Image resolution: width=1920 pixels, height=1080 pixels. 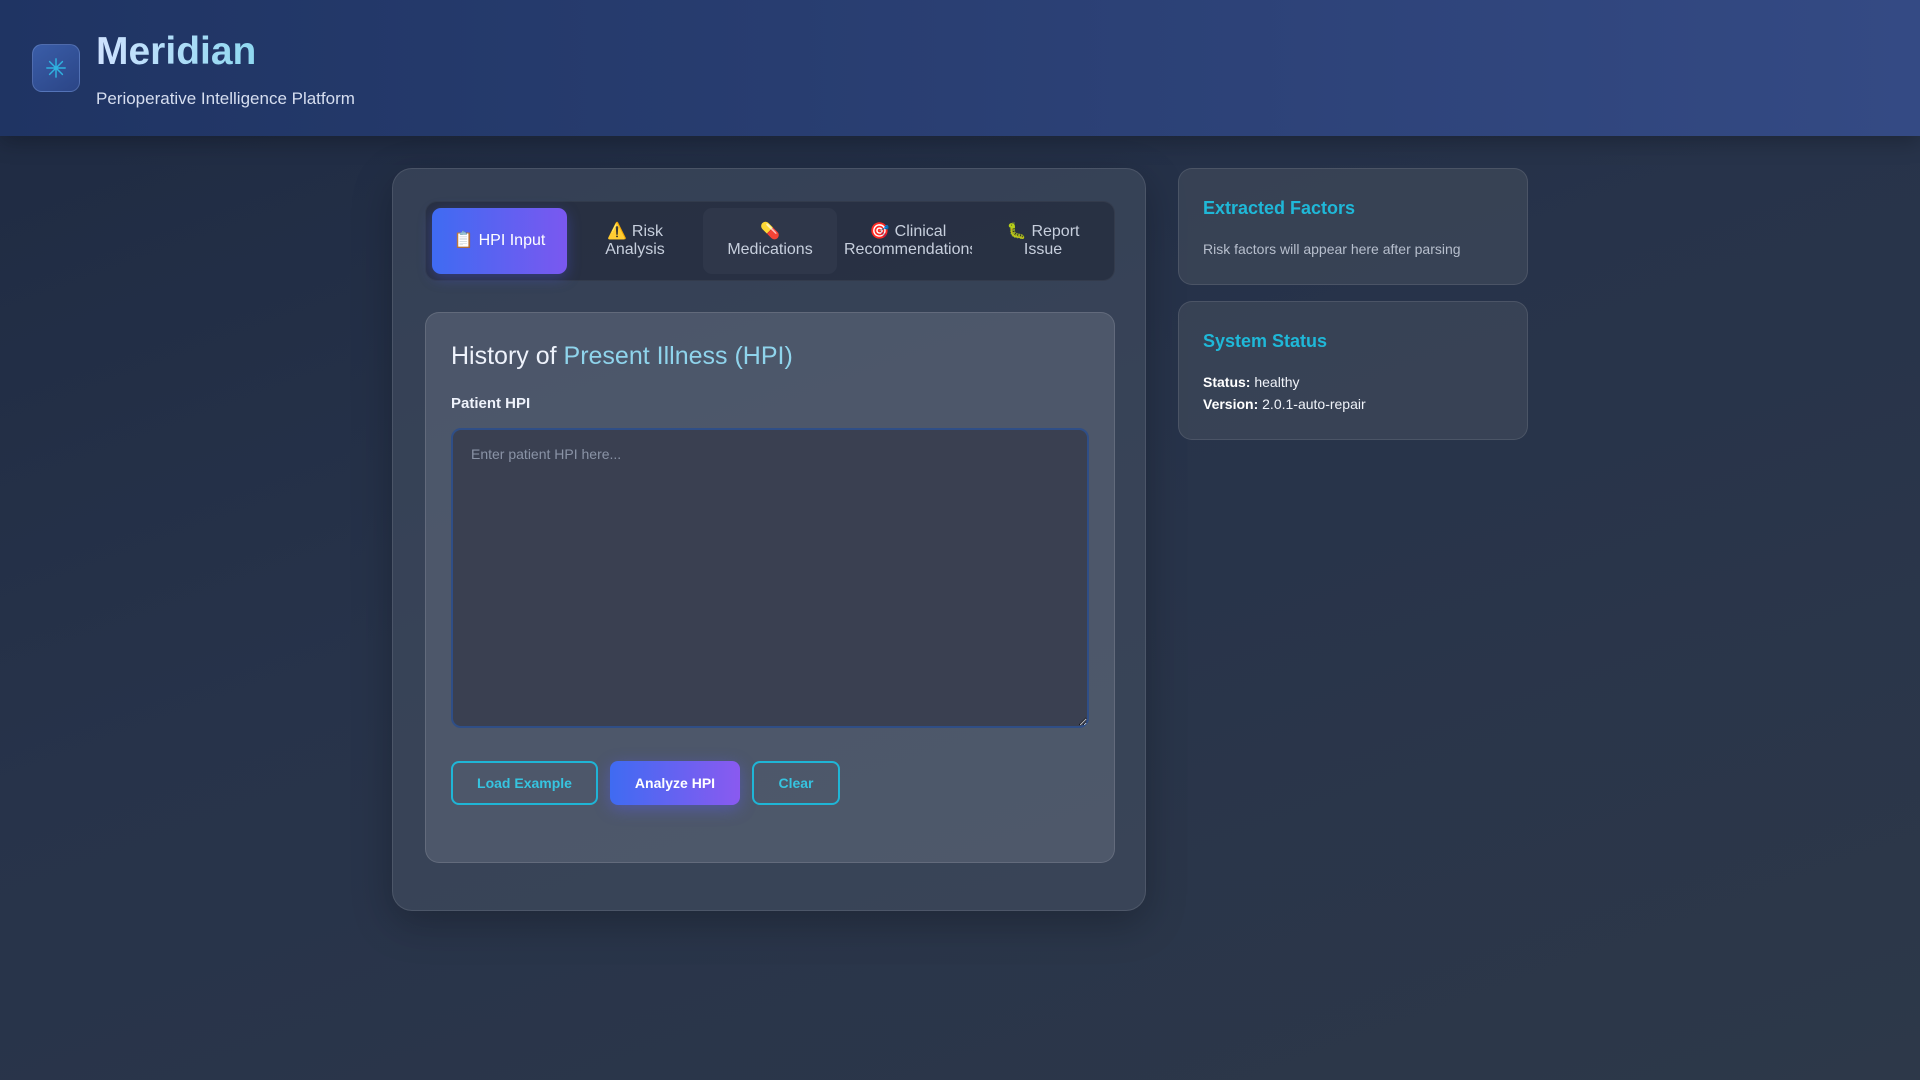 What do you see at coordinates (1277, 382) in the screenshot?
I see `status-value: healthy` at bounding box center [1277, 382].